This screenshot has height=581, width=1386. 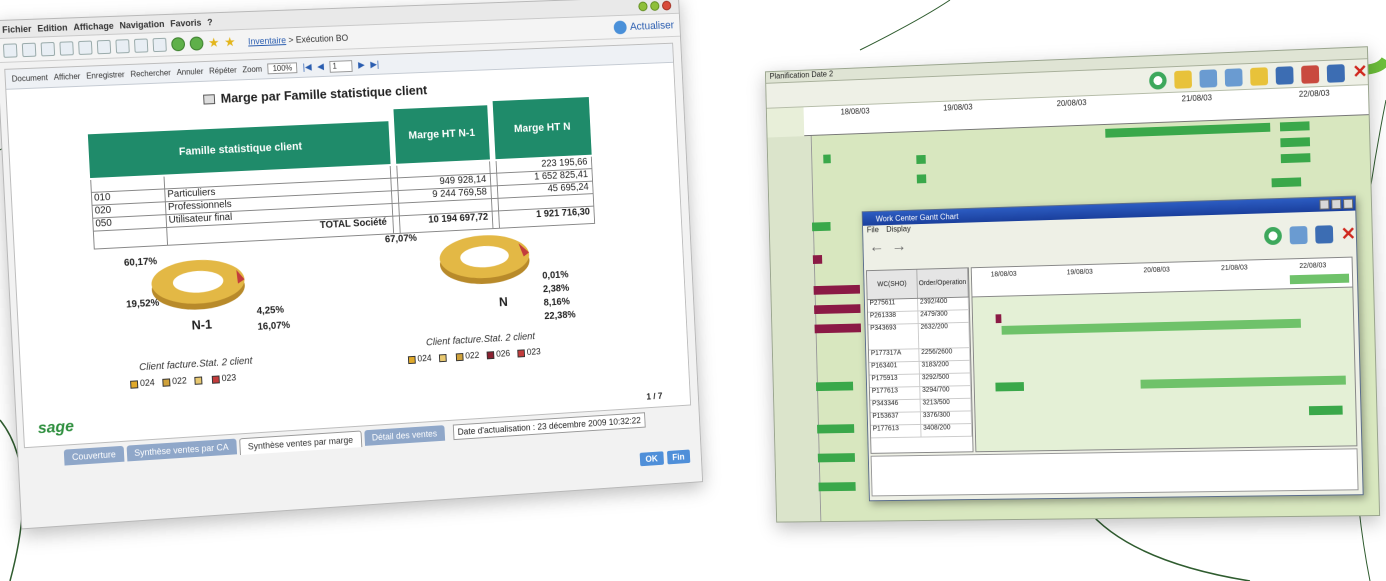 What do you see at coordinates (159, 44) in the screenshot?
I see `paste-icon` at bounding box center [159, 44].